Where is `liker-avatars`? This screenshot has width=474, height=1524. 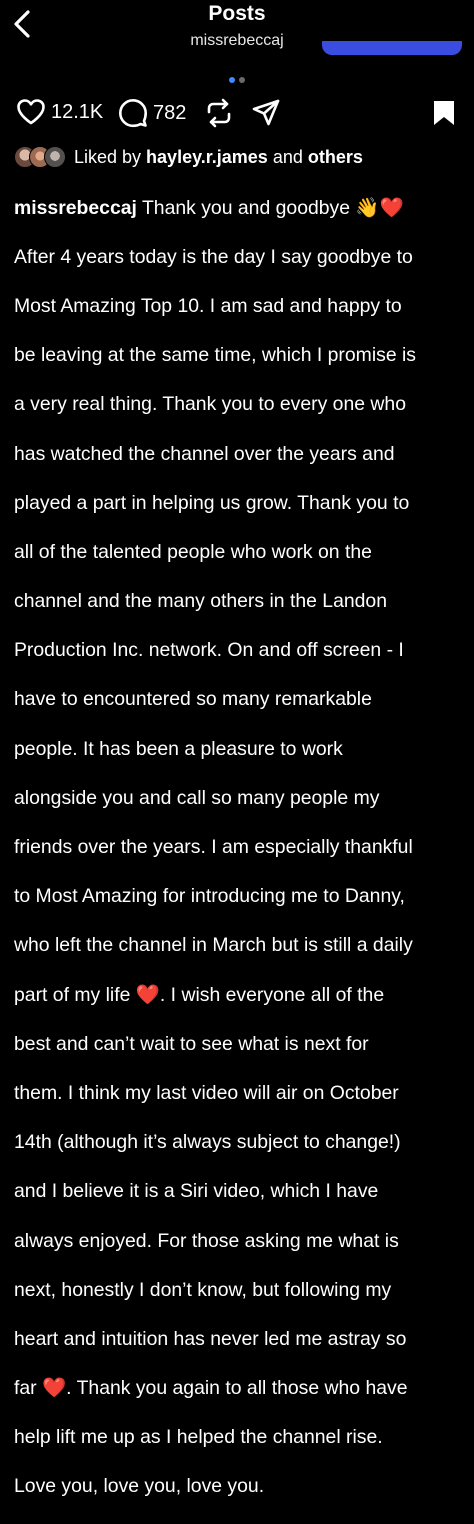
liker-avatars is located at coordinates (42, 157).